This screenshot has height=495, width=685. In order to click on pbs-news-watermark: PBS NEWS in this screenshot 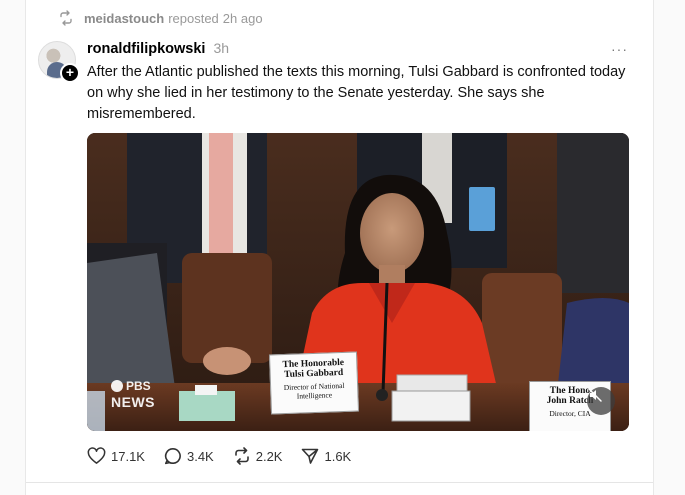, I will do `click(133, 394)`.